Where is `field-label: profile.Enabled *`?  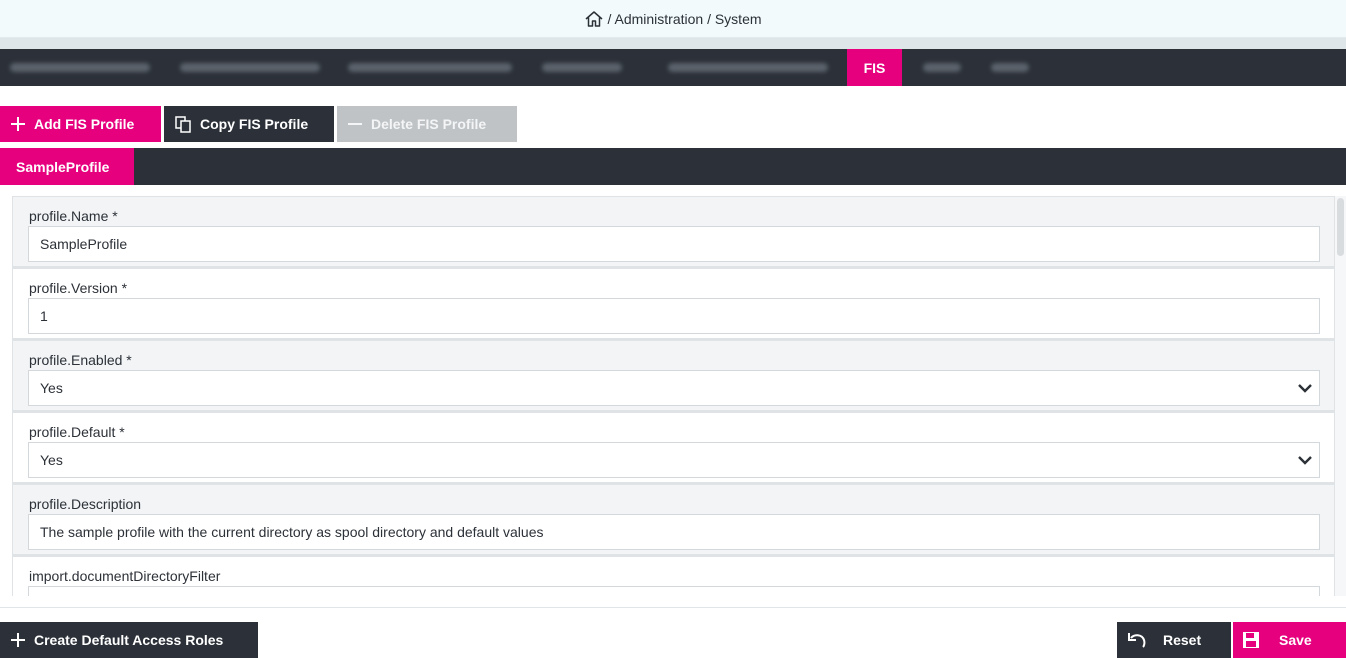 field-label: profile.Enabled * is located at coordinates (80, 360).